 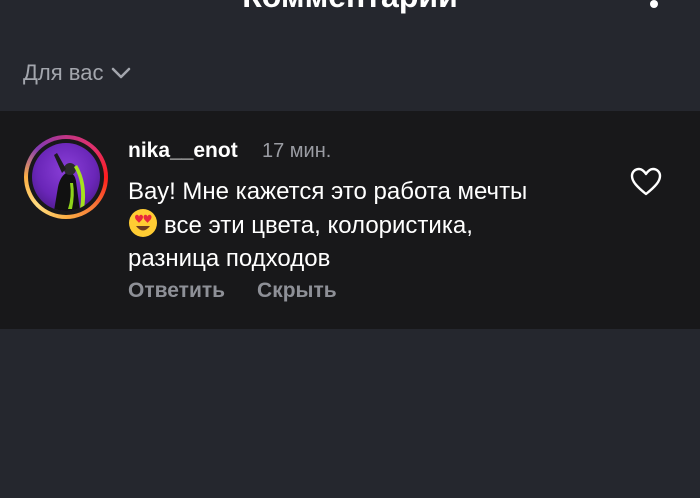 What do you see at coordinates (183, 151) in the screenshot?
I see `comment-username: nika__enot` at bounding box center [183, 151].